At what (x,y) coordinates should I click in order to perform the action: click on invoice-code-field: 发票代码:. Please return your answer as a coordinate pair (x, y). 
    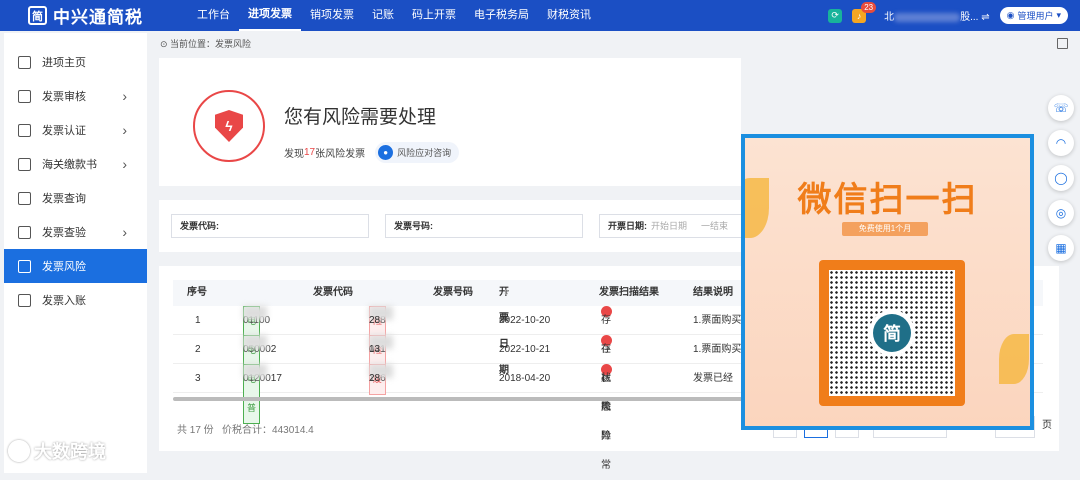
    Looking at the image, I should click on (270, 226).